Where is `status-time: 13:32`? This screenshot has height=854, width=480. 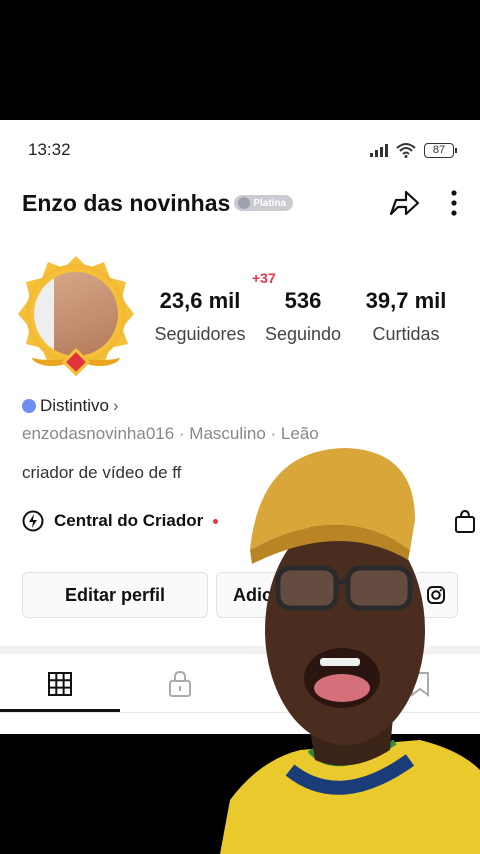
status-time: 13:32 is located at coordinates (49, 149).